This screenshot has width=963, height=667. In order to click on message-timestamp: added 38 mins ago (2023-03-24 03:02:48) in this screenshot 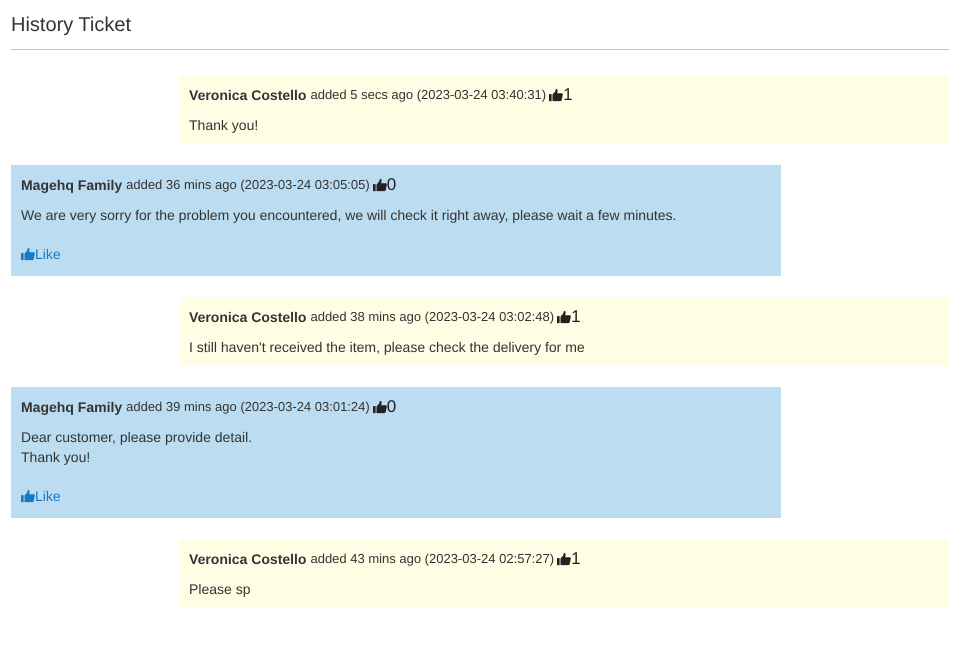, I will do `click(432, 317)`.